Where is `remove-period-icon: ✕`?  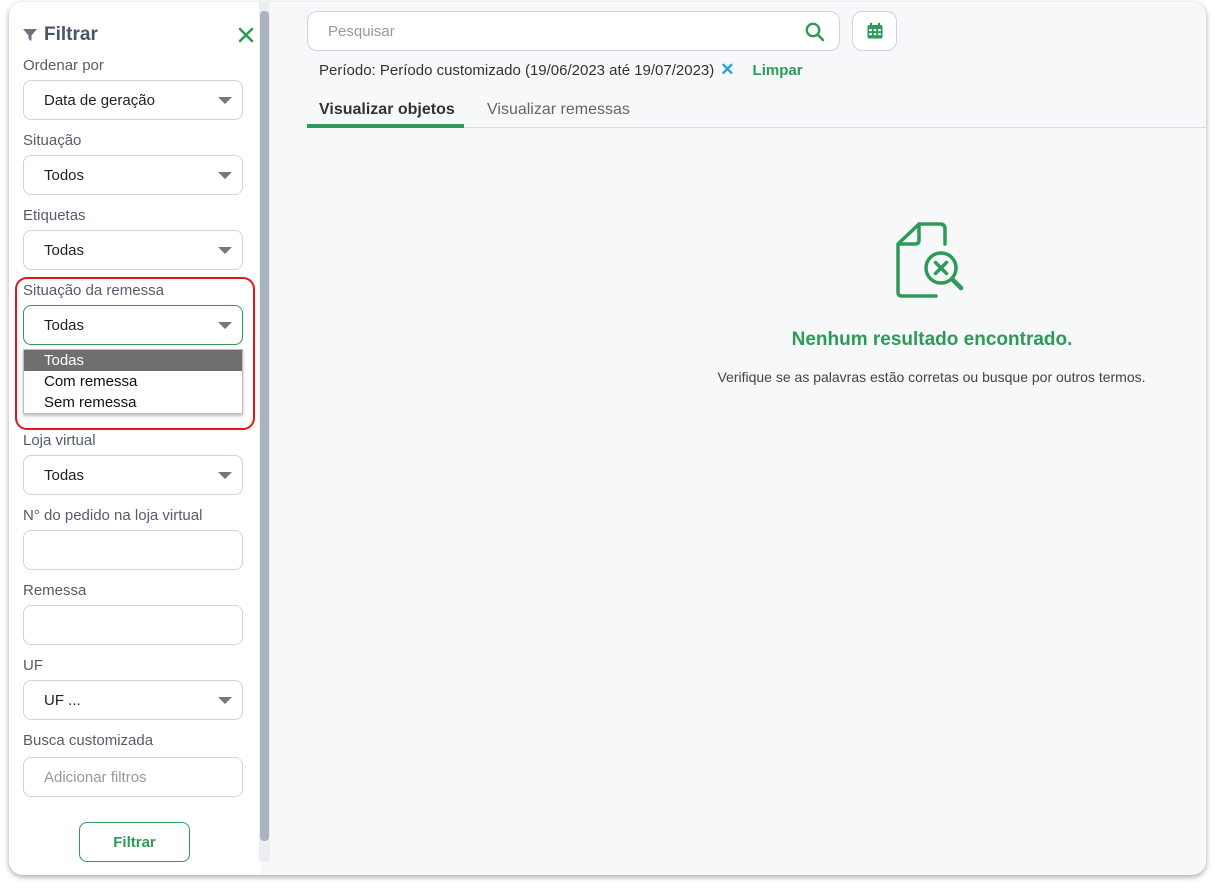
remove-period-icon: ✕ is located at coordinates (727, 70).